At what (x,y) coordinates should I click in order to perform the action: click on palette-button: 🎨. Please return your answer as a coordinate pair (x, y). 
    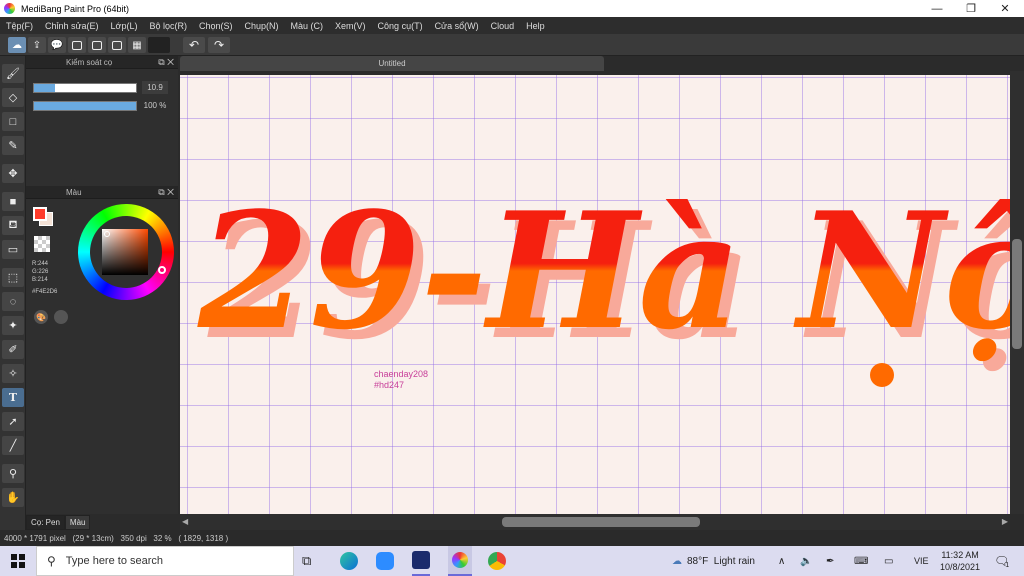
    Looking at the image, I should click on (41, 317).